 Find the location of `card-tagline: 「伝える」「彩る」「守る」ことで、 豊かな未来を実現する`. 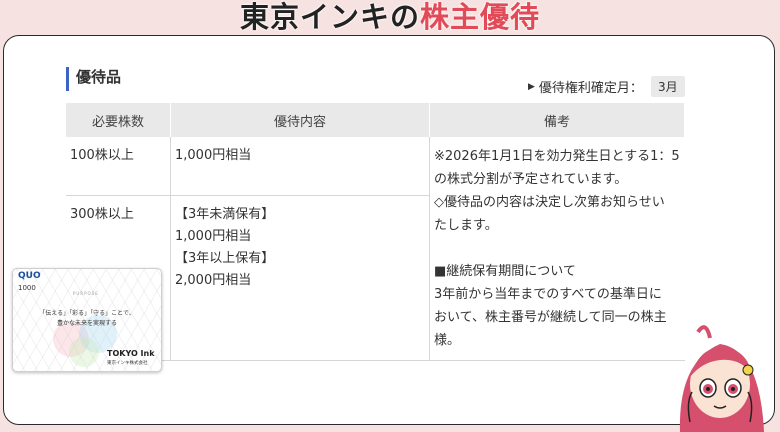

card-tagline: 「伝える」「彩る」「守る」ことで、 豊かな未来を実現する is located at coordinates (87, 319).